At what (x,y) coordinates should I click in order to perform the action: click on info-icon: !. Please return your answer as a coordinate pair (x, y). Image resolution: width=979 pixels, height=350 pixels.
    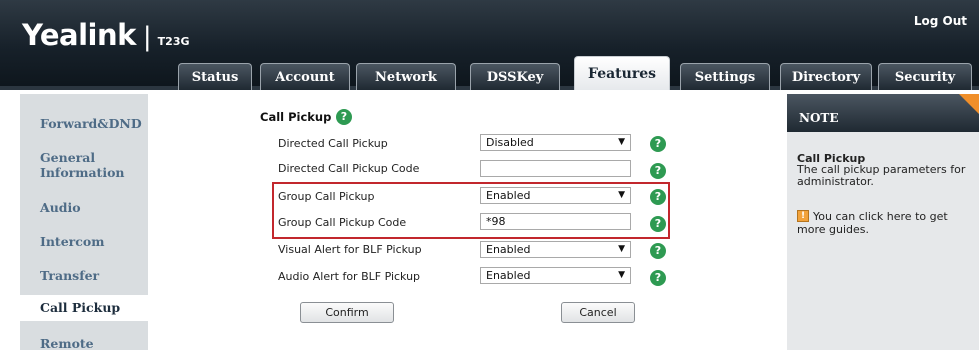
    Looking at the image, I should click on (803, 216).